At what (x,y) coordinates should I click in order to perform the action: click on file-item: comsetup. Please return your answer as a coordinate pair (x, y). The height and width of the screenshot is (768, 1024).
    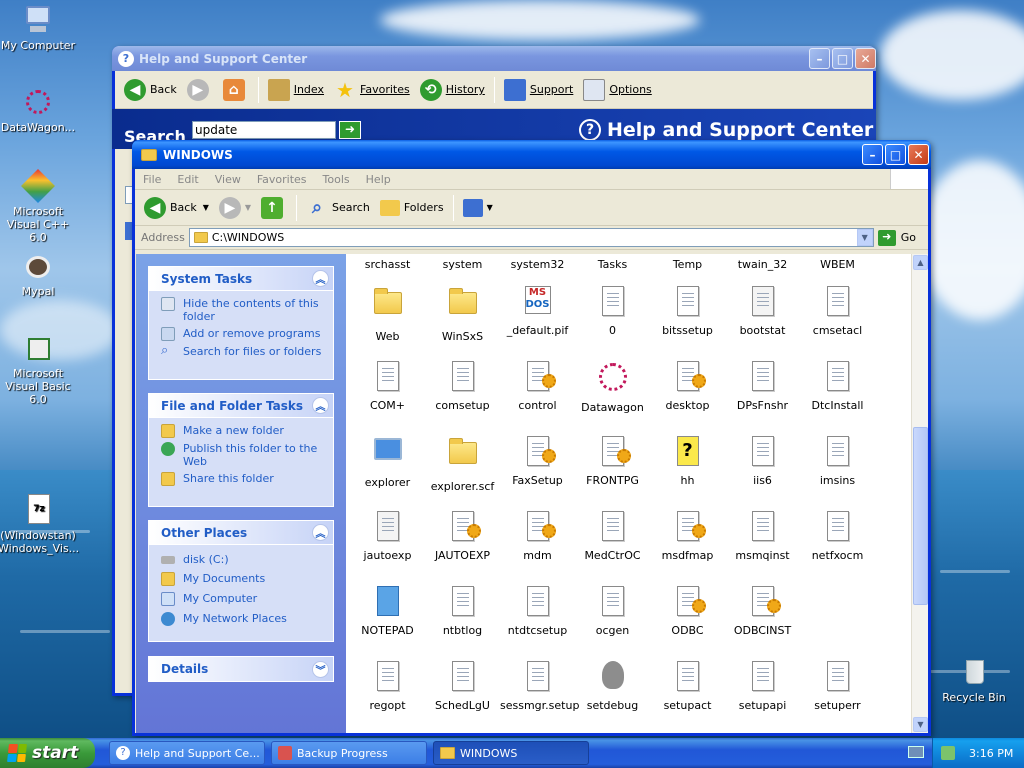
    Looking at the image, I should click on (462, 386).